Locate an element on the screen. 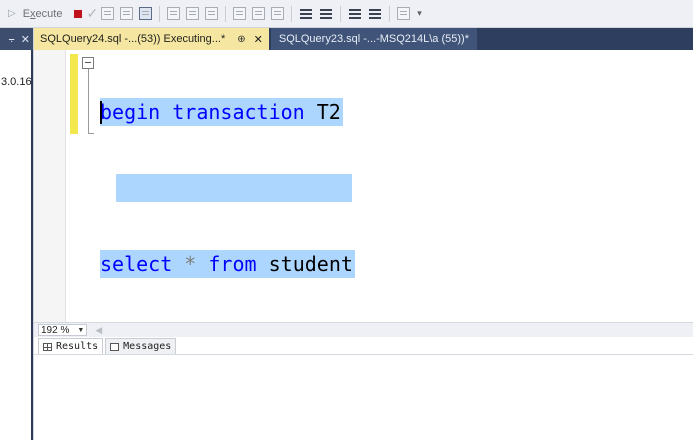 This screenshot has width=693, height=440. increase-indent-icon is located at coordinates (375, 13).